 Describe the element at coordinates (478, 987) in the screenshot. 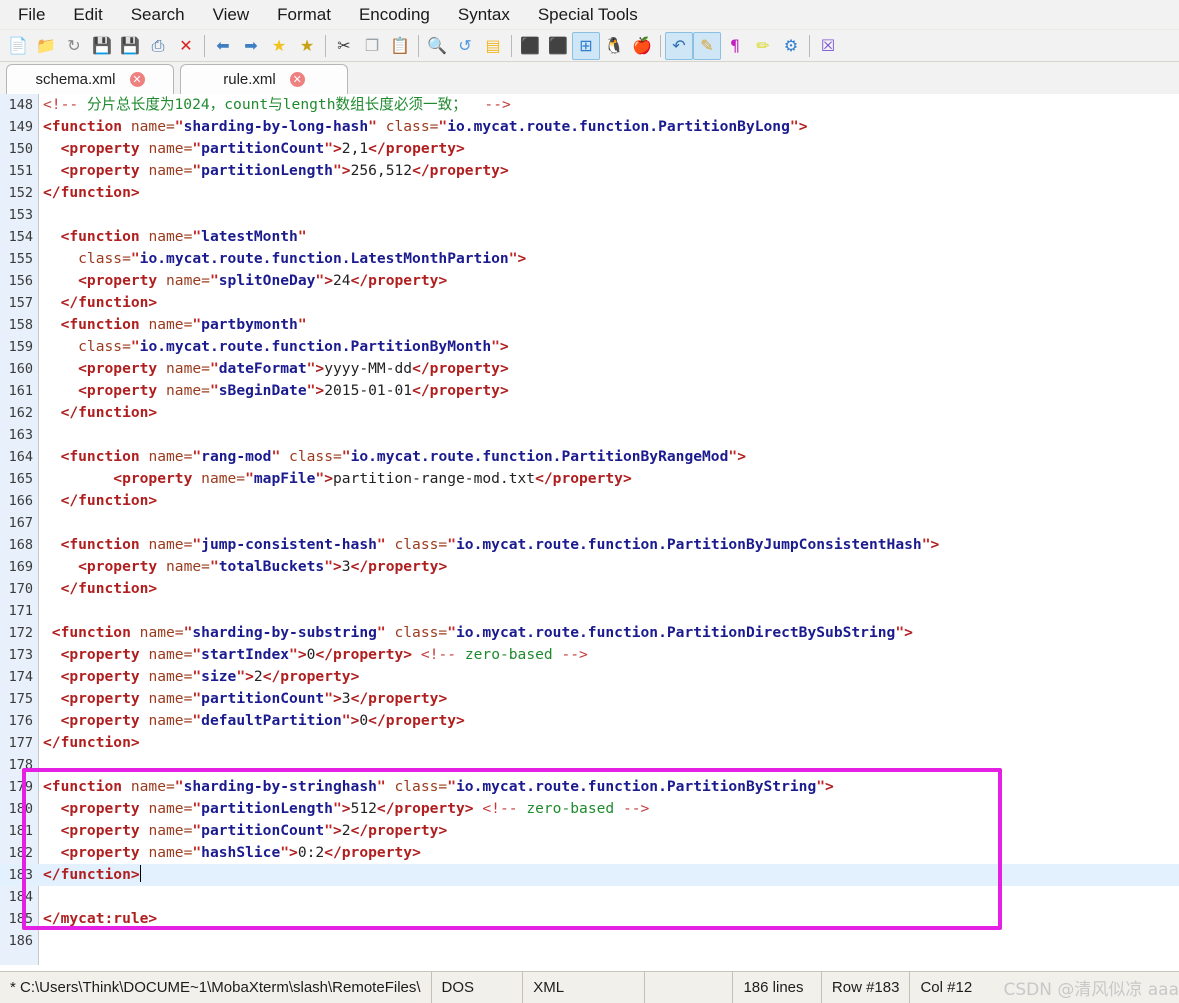

I see `status-eol-format: DOS` at that location.